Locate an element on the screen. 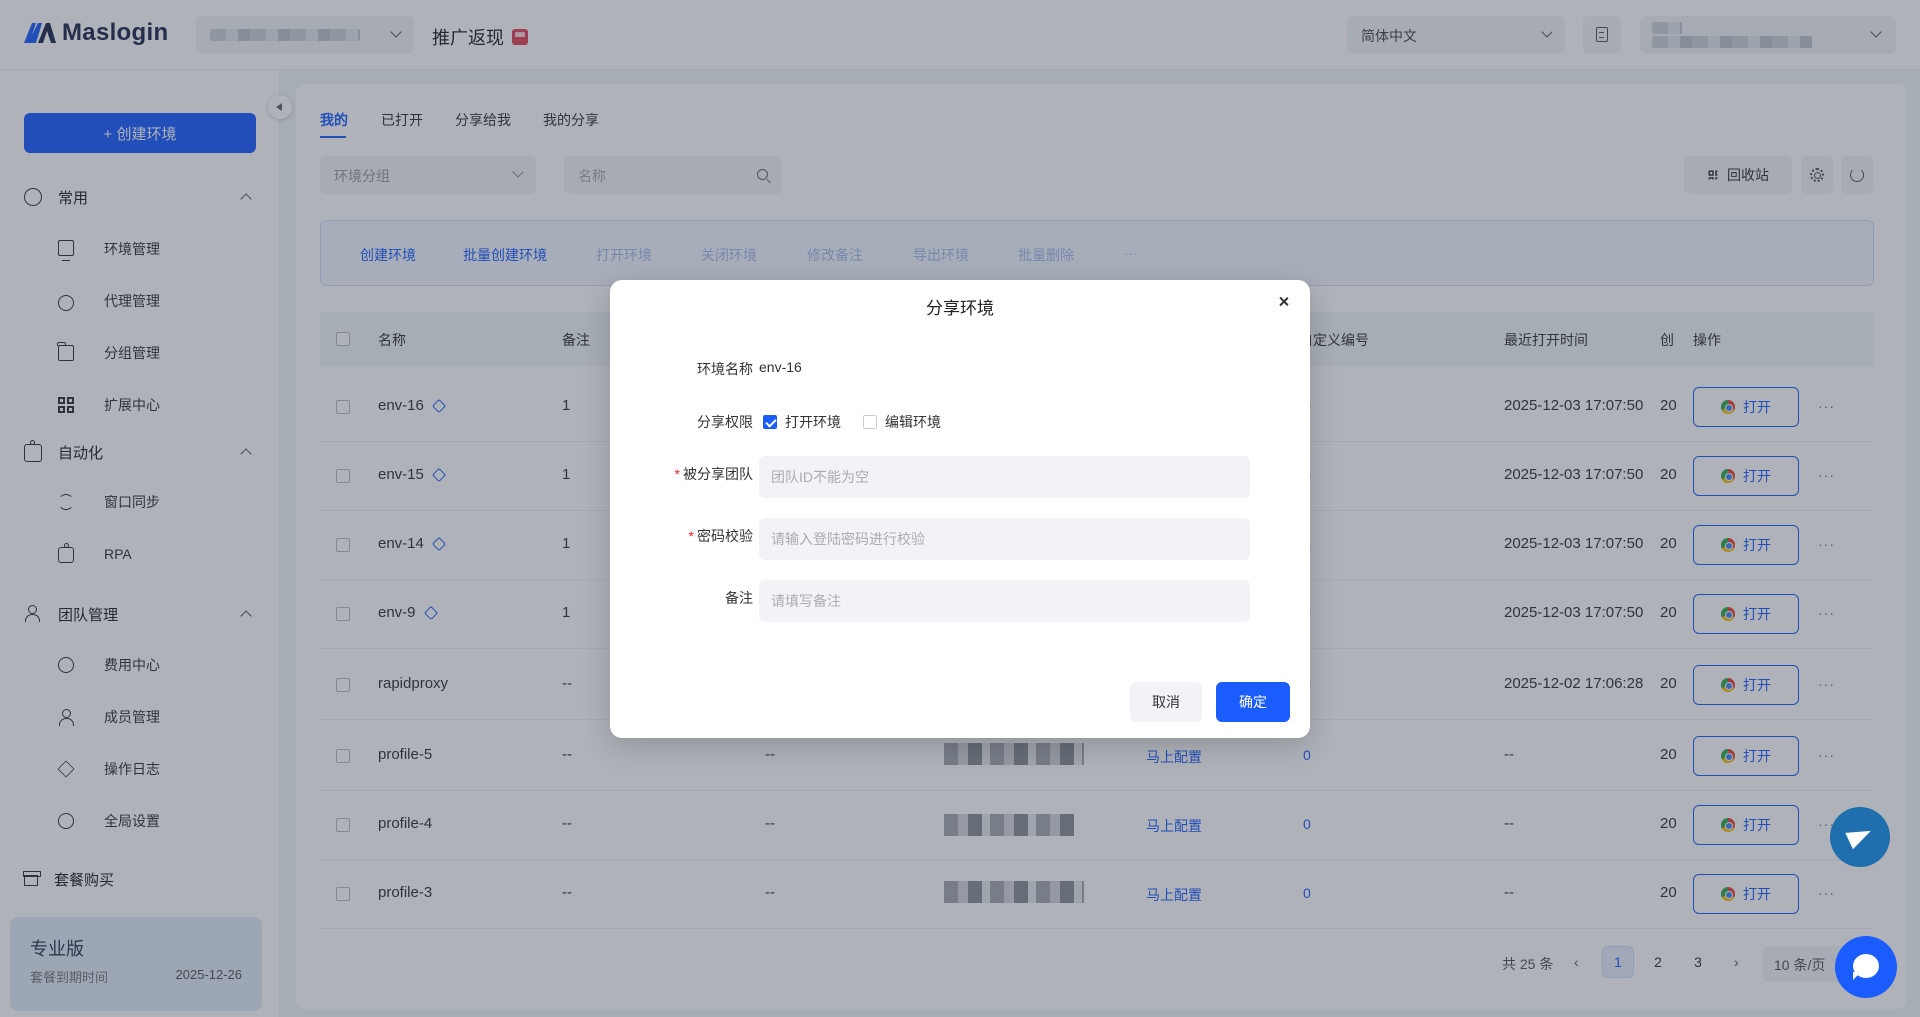 This screenshot has height=1017, width=1920. team-label: * 被分享团队 is located at coordinates (686, 474).